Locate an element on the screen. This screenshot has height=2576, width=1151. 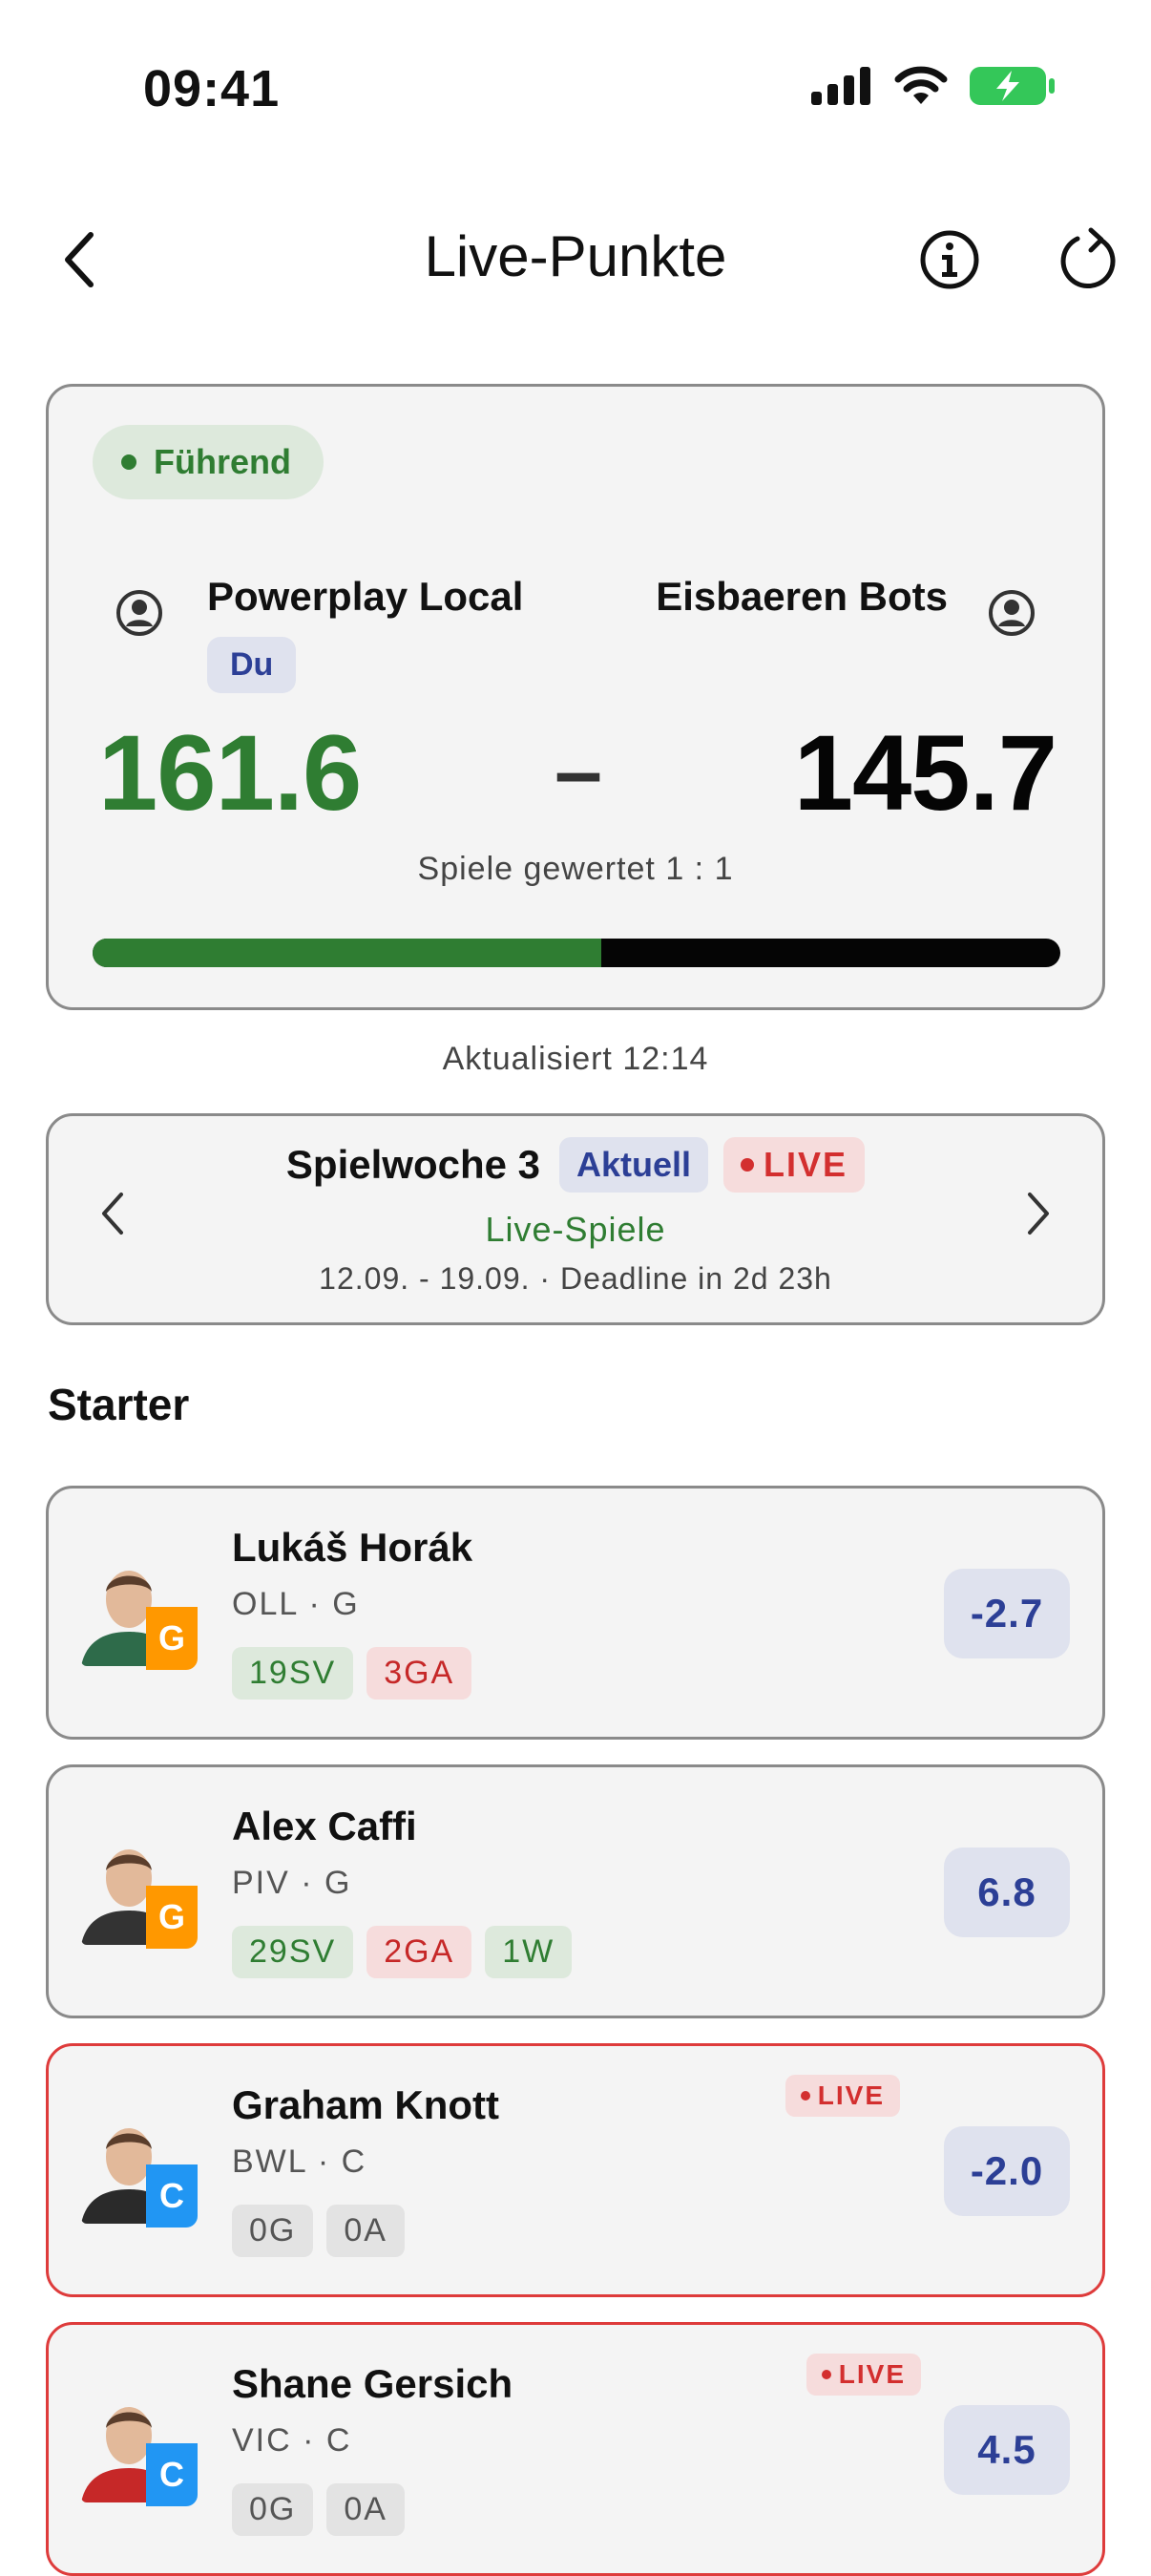
wifi-icon is located at coordinates (921, 85).